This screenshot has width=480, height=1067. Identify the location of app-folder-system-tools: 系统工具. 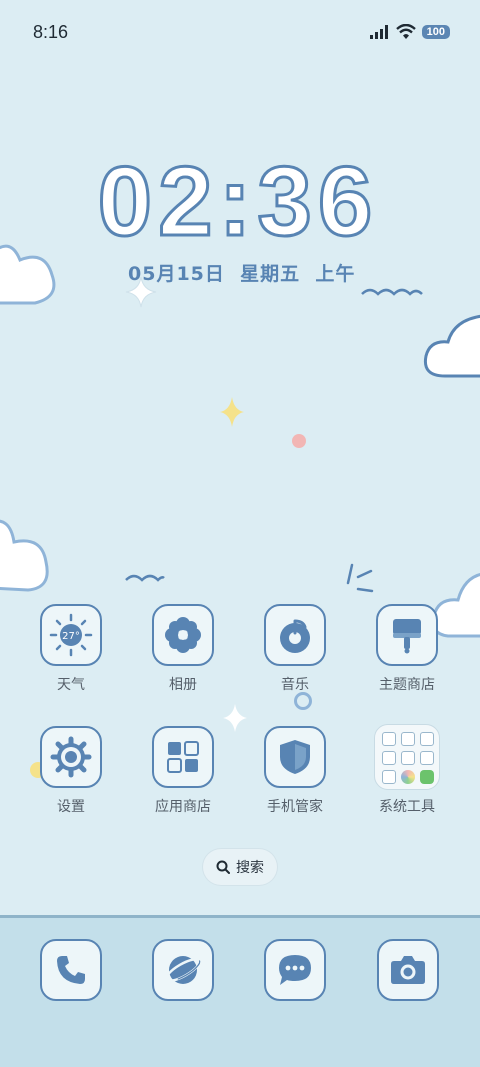
(407, 770).